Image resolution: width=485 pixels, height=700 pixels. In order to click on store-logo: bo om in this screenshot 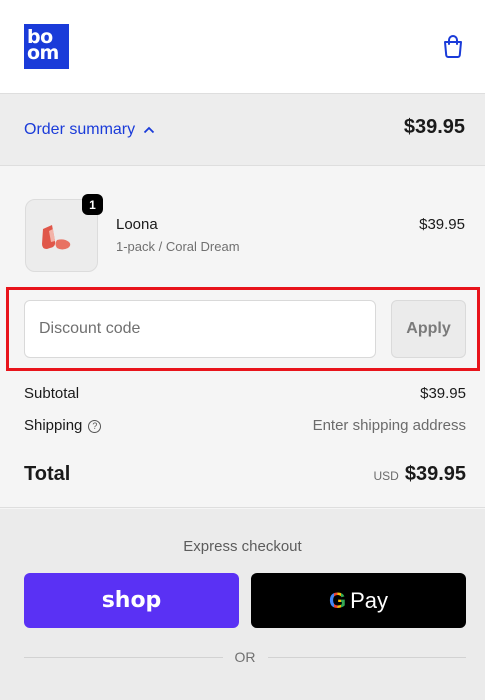, I will do `click(46, 46)`.